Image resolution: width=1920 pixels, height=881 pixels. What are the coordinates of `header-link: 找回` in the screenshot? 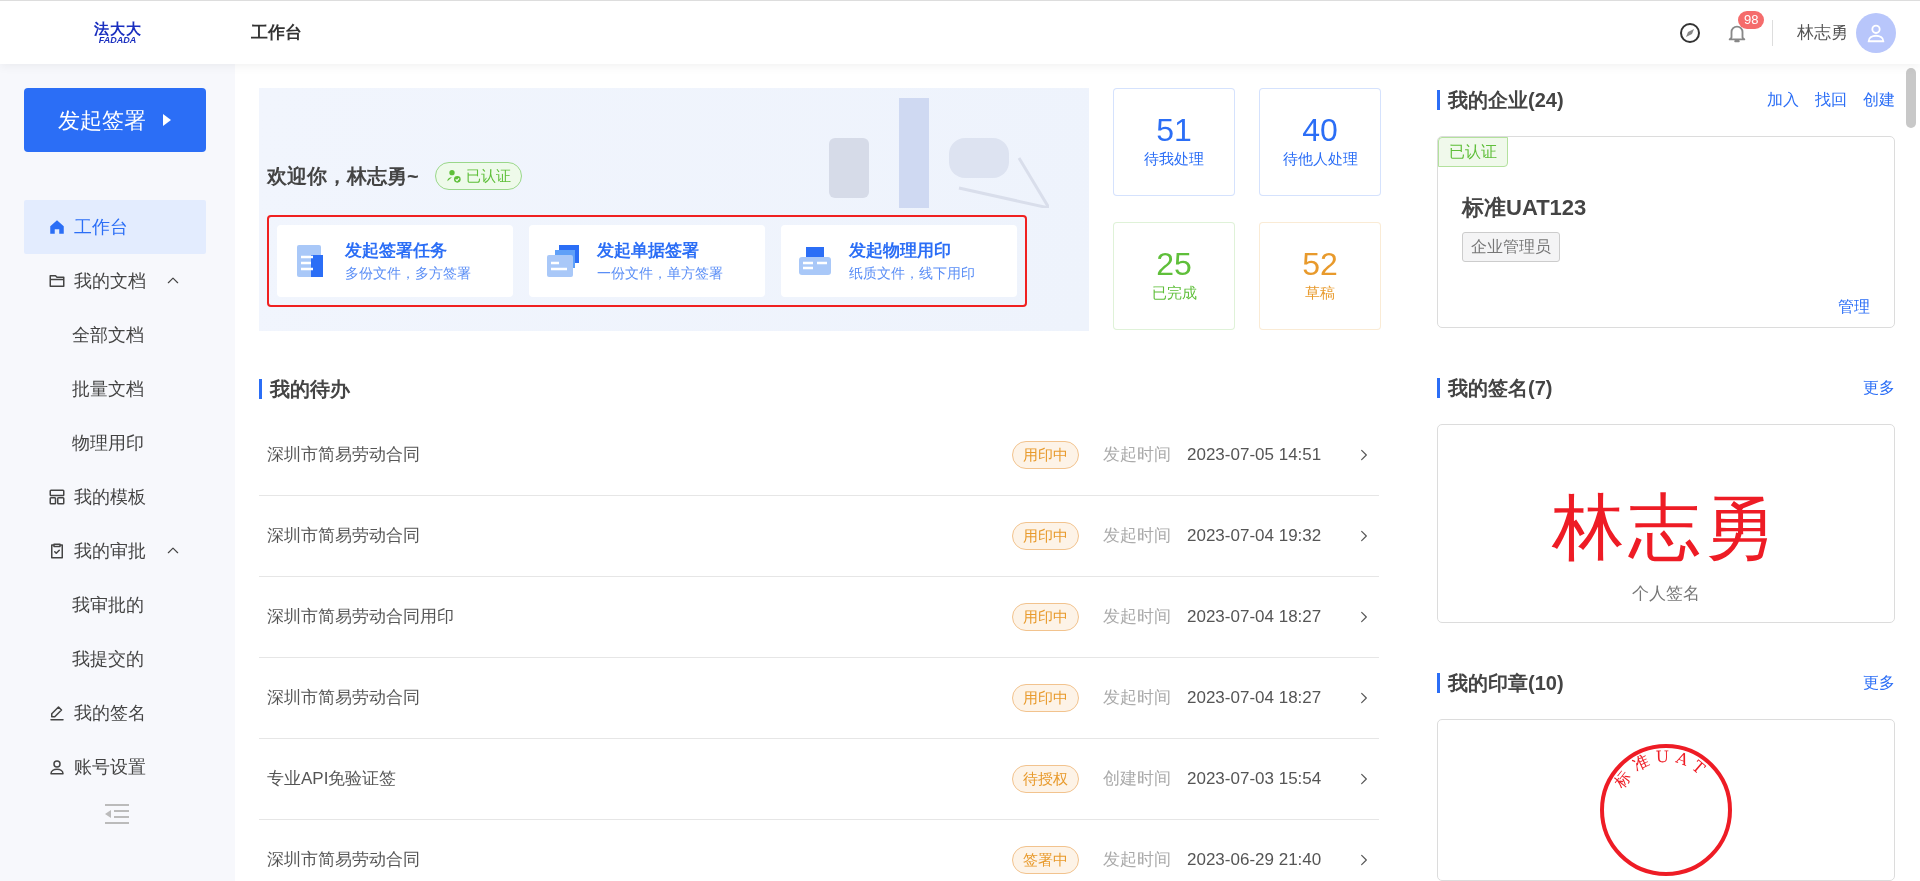 It's located at (1831, 100).